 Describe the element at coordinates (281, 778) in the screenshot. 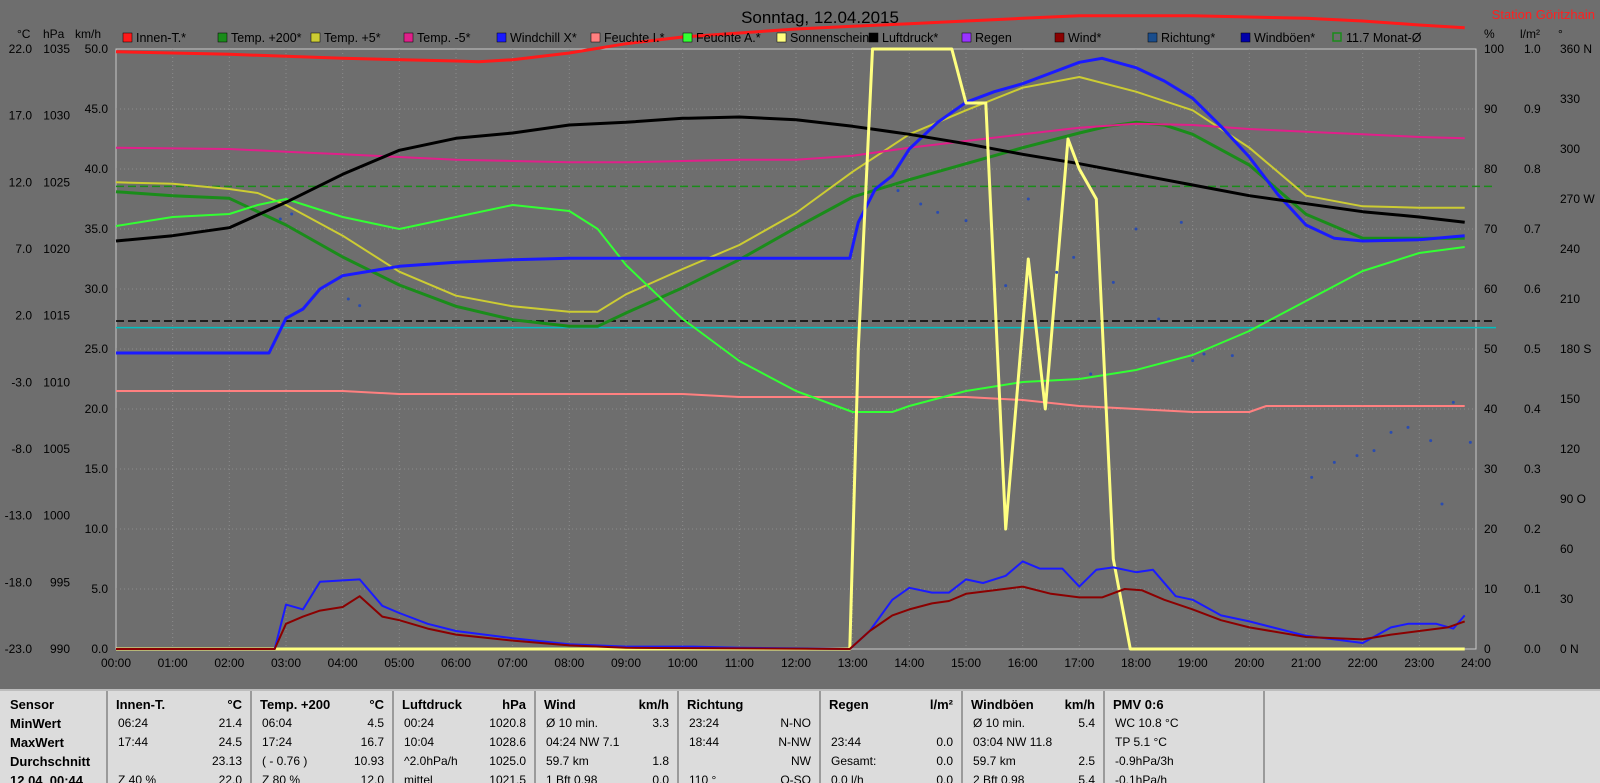

I see `cell-left: Z 80 %` at that location.